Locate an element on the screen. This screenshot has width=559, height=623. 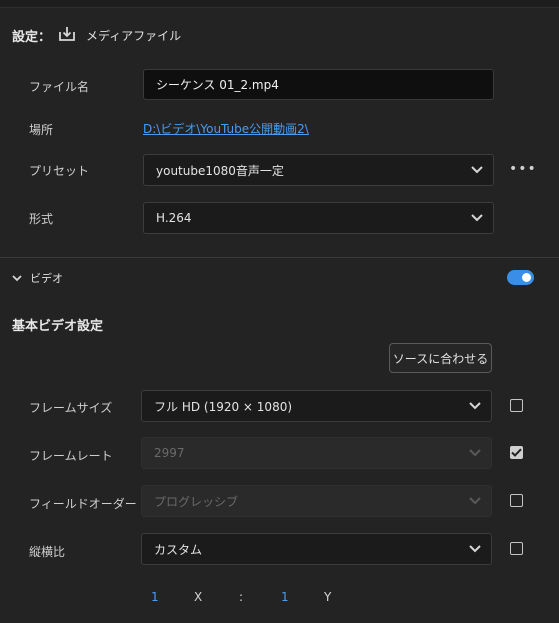
settings-label: 設定： is located at coordinates (32, 37).